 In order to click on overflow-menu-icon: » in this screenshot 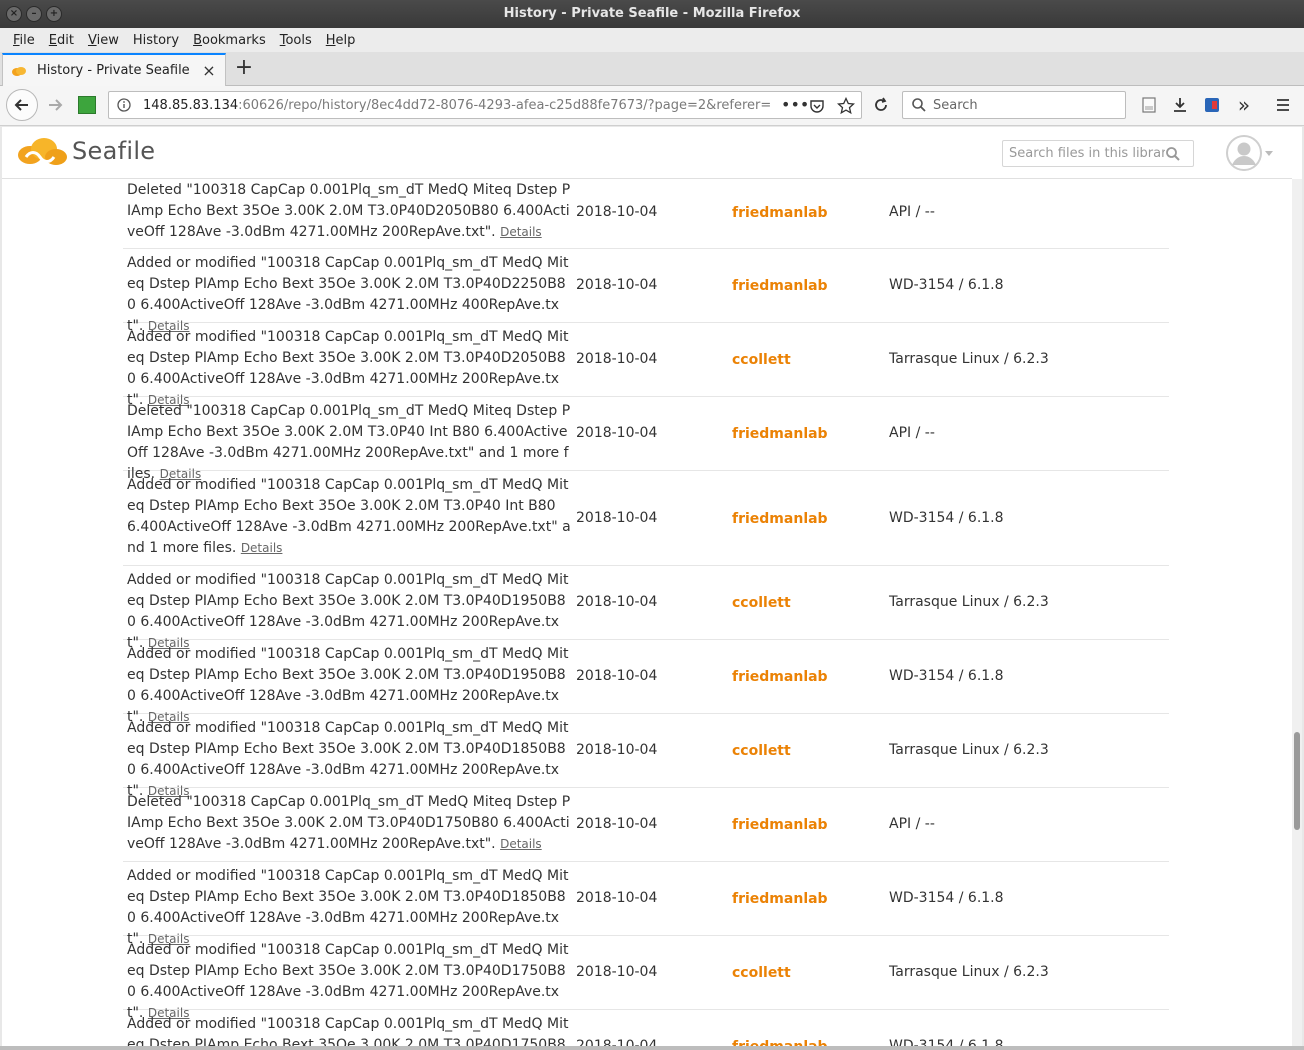, I will do `click(1244, 105)`.